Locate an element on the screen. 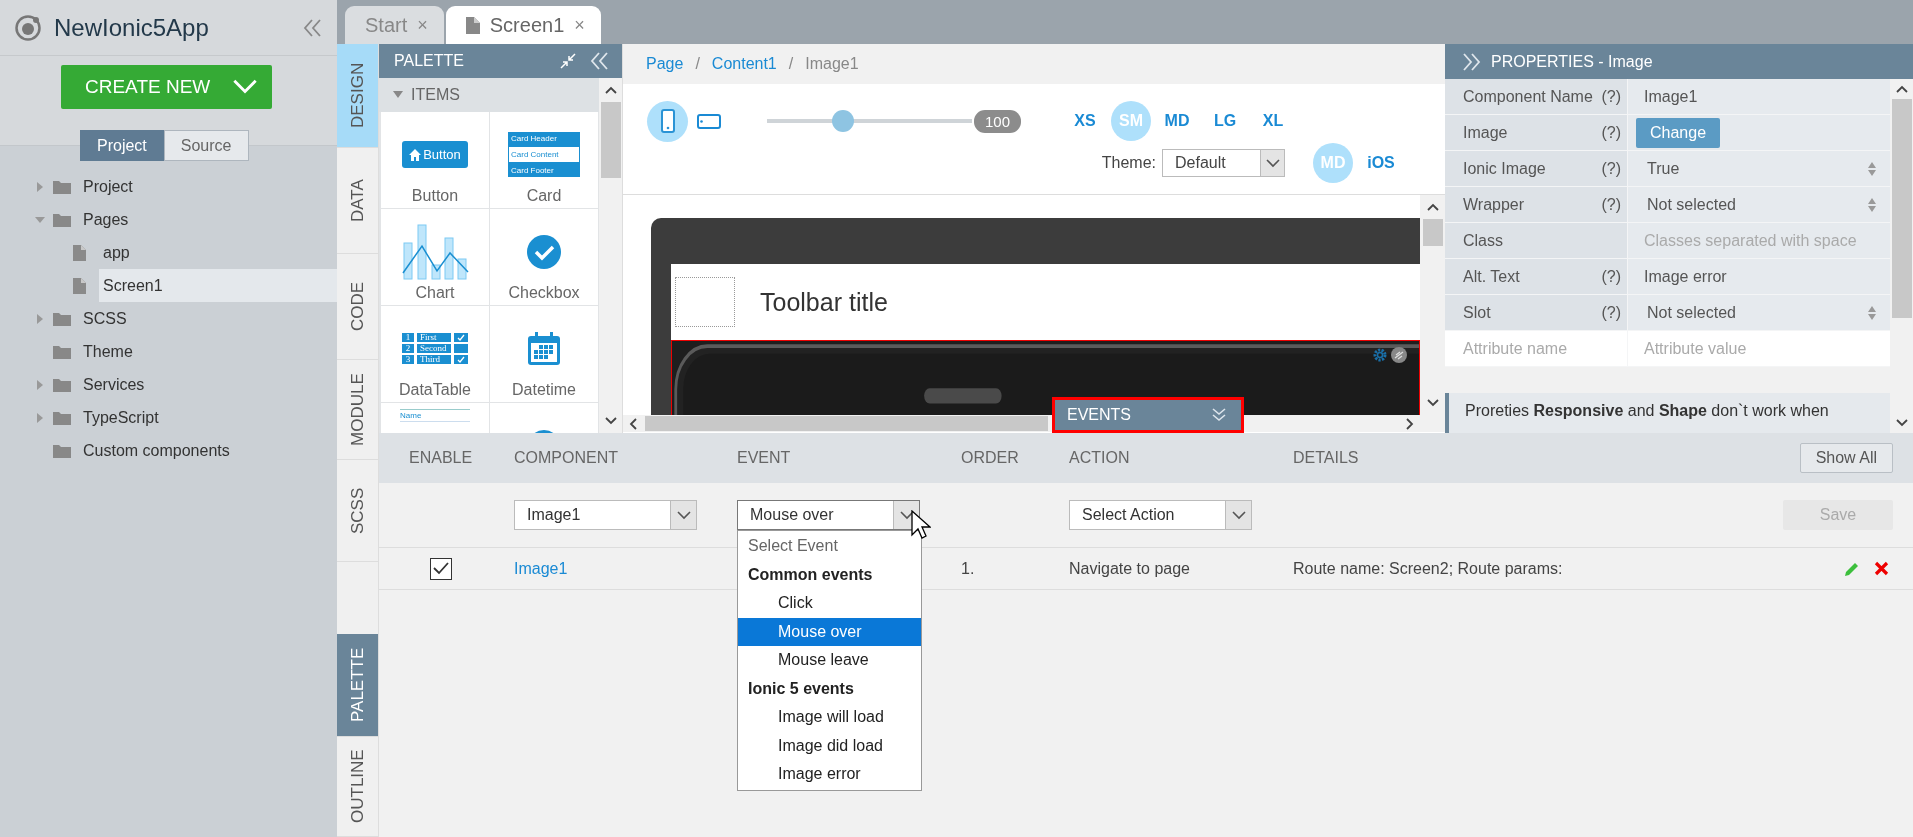  column-header: DETAILS is located at coordinates (1326, 458).